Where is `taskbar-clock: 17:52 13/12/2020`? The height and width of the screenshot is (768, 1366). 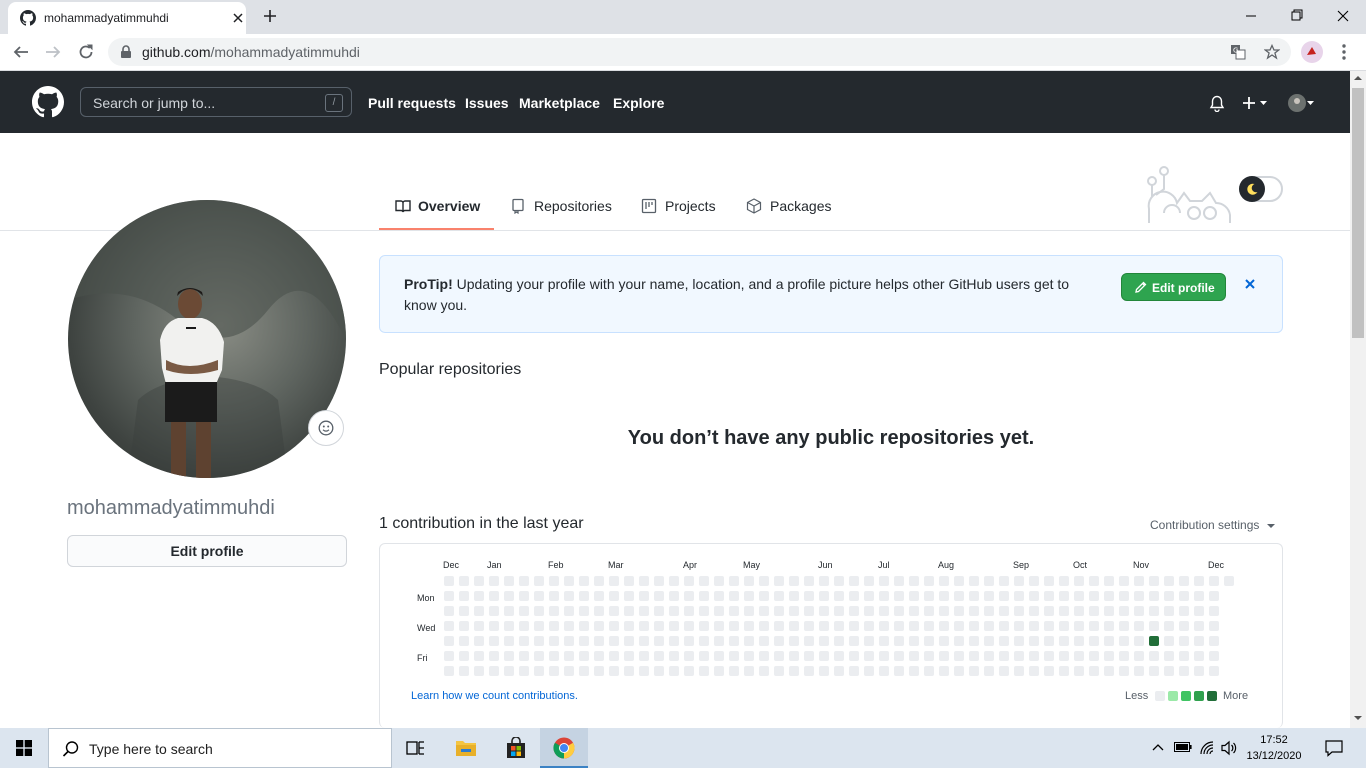 taskbar-clock: 17:52 13/12/2020 is located at coordinates (1274, 748).